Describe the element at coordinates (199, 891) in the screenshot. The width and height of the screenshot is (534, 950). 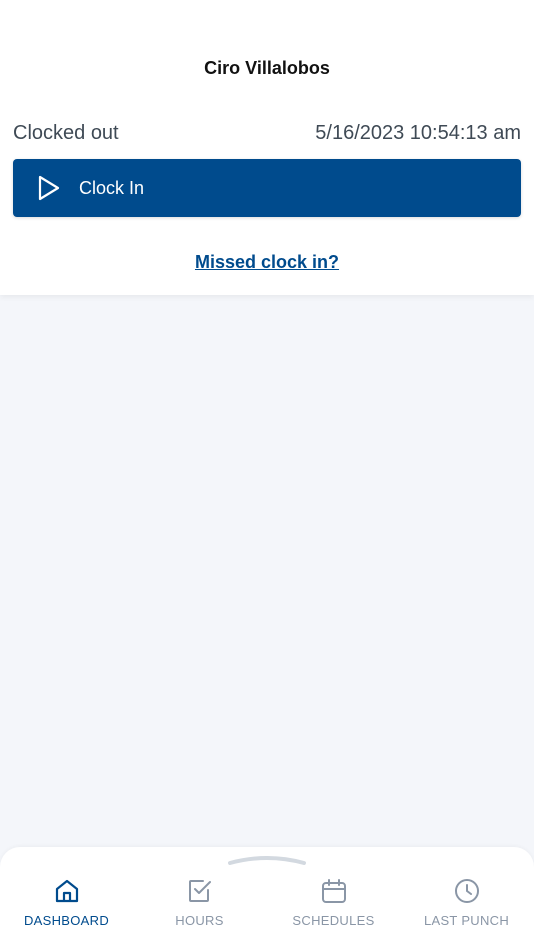
I see `checkbox-icon` at that location.